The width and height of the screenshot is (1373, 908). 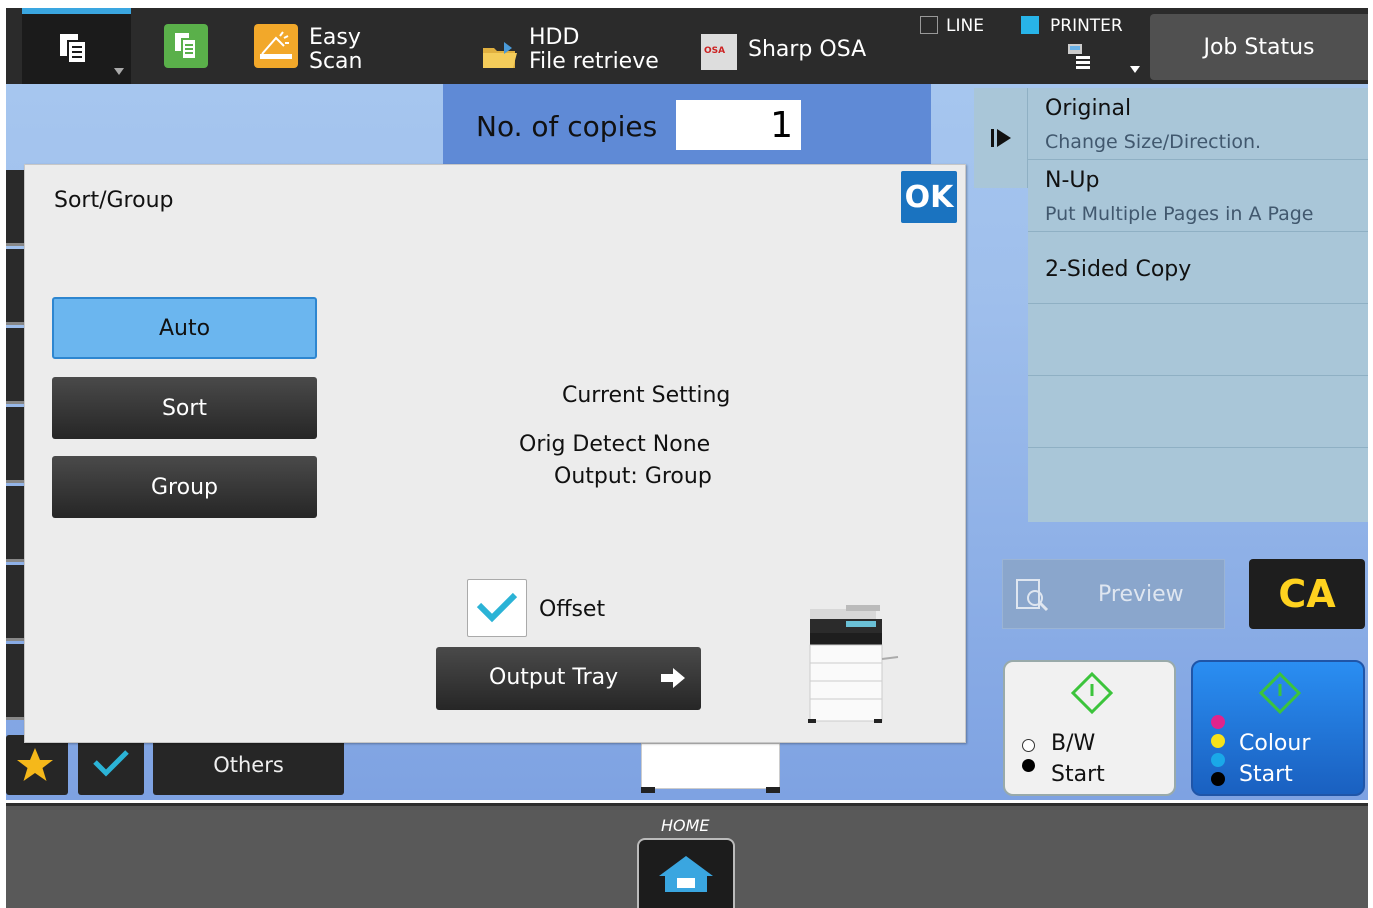 What do you see at coordinates (184, 328) in the screenshot?
I see `auto-option-button: Auto` at bounding box center [184, 328].